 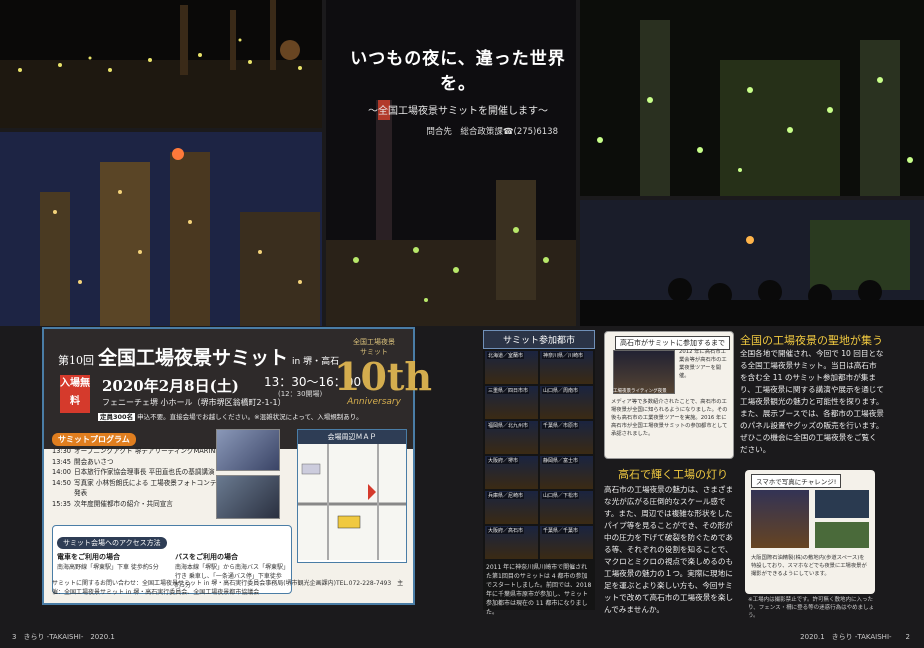 What do you see at coordinates (88, 557) in the screenshot?
I see `train-title: 電車をご利用の場合` at bounding box center [88, 557].